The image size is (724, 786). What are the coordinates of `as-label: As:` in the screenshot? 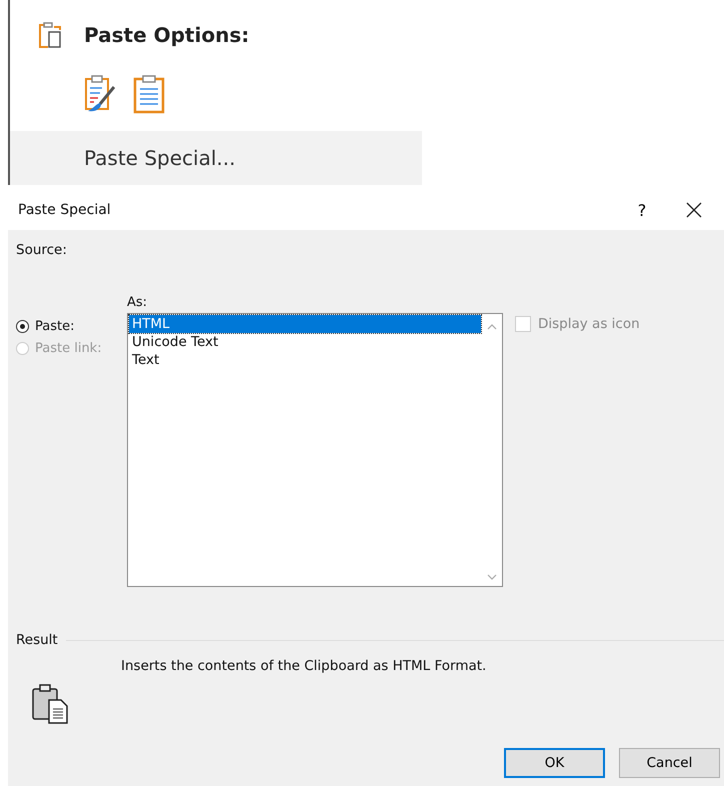 It's located at (137, 303).